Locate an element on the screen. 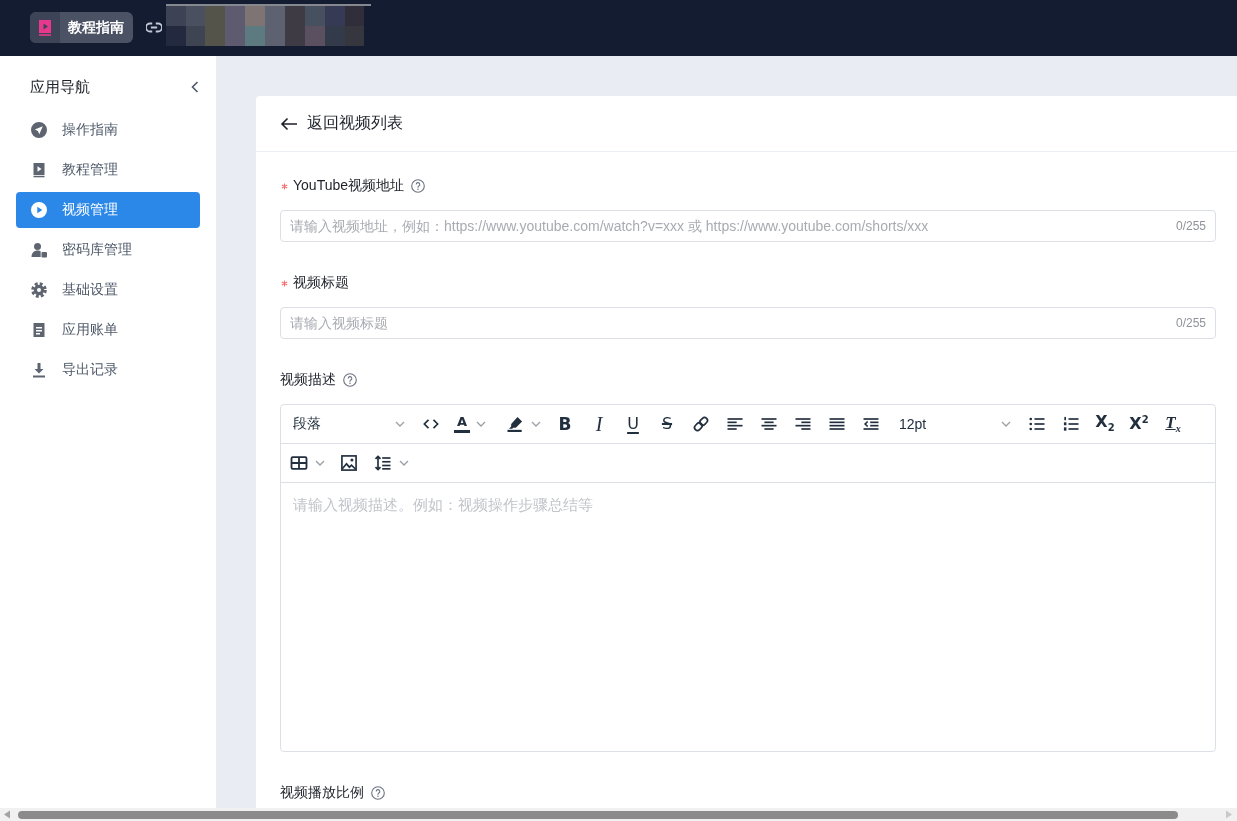  nav-item: 教程管理 is located at coordinates (108, 170).